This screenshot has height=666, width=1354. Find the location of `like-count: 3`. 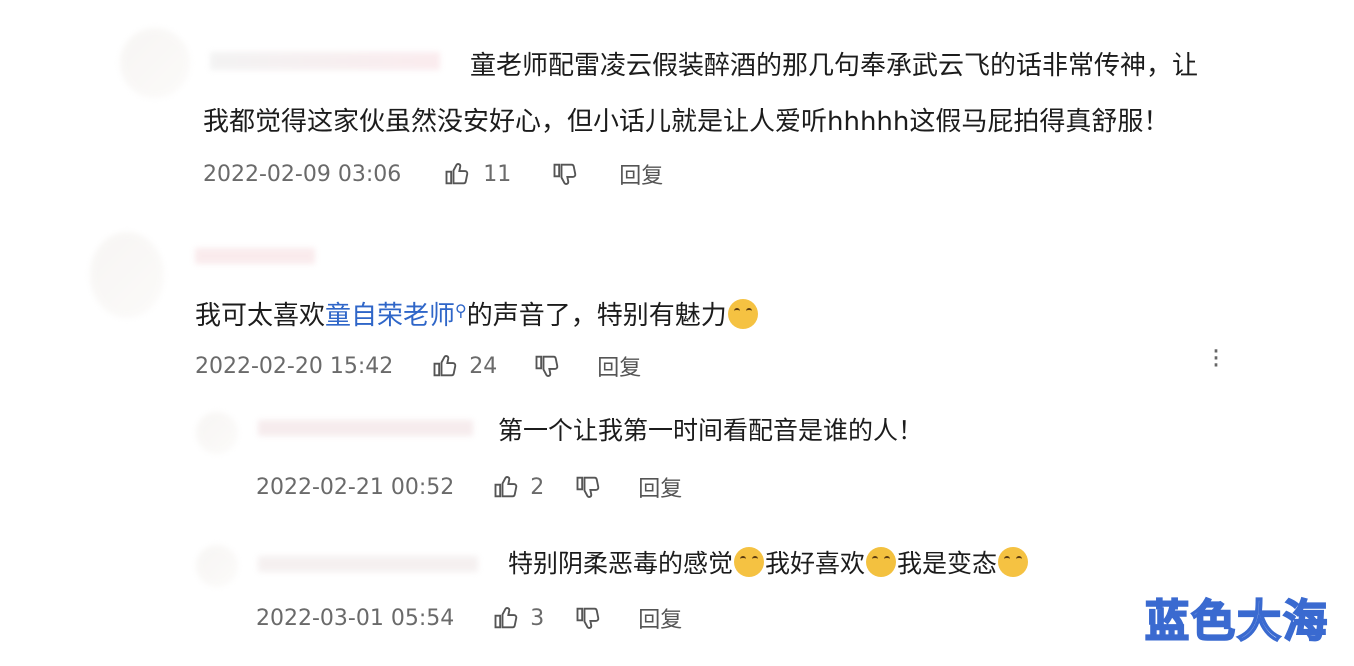

like-count: 3 is located at coordinates (537, 618).